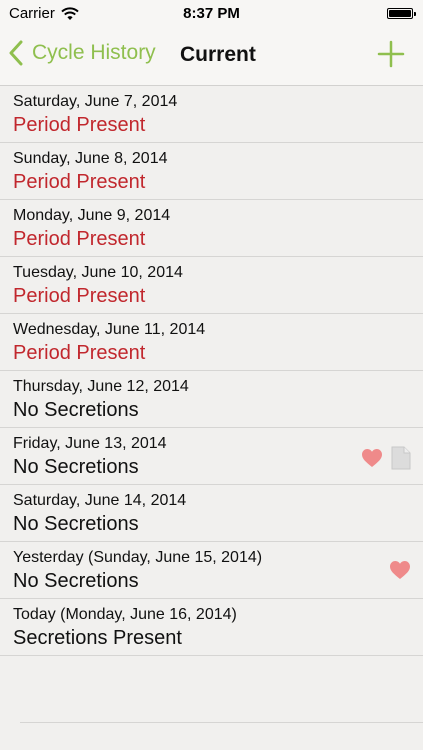 Image resolution: width=423 pixels, height=750 pixels. I want to click on entry-date: Friday, June 13, 2014, so click(90, 443).